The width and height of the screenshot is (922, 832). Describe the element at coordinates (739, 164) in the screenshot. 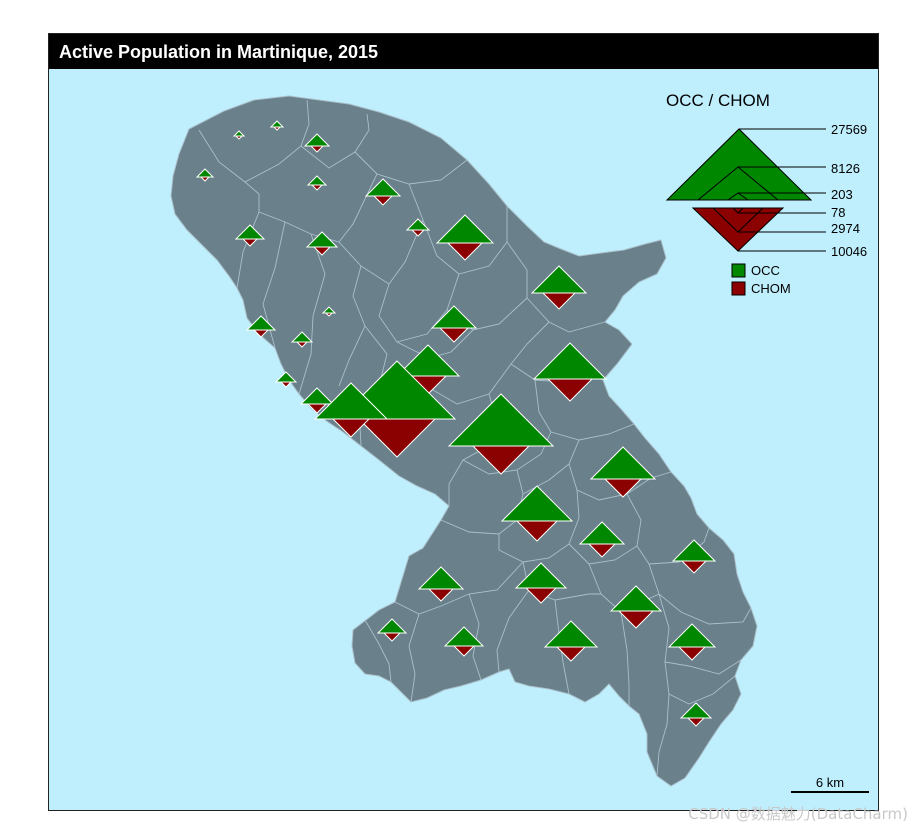

I see `legend-occ-large-triangle` at that location.